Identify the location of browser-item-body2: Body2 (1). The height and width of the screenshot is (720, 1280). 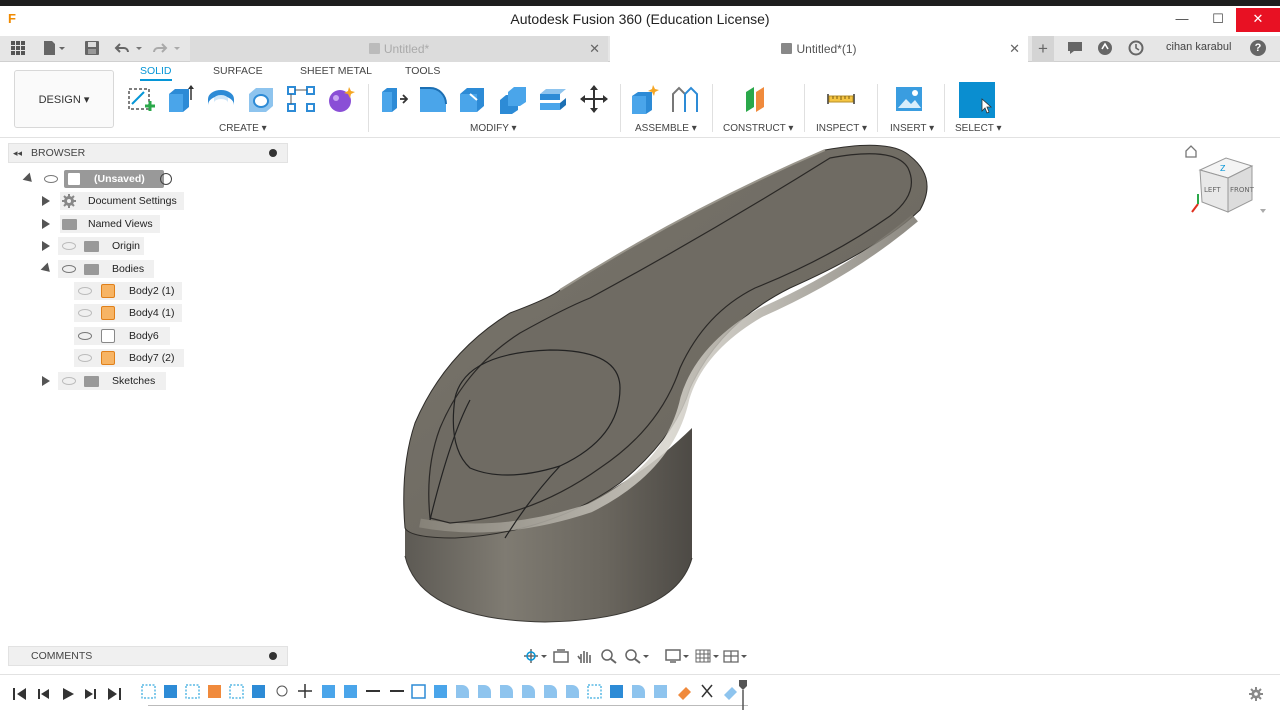
(179, 291).